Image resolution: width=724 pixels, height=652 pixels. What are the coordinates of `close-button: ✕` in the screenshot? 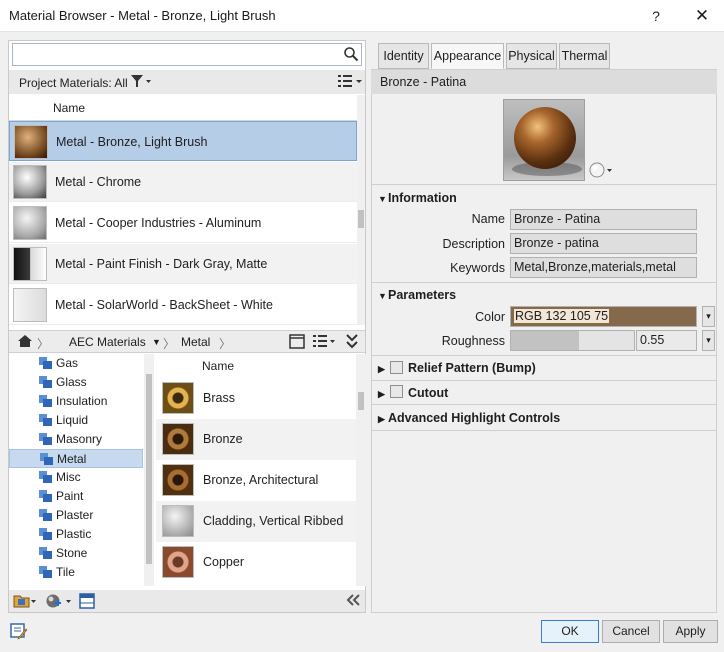 It's located at (702, 16).